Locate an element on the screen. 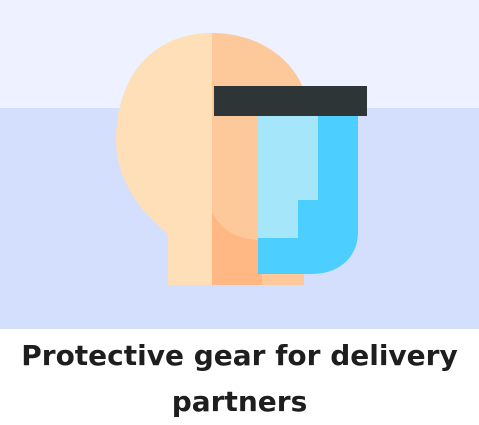  shield-headband is located at coordinates (290, 101).